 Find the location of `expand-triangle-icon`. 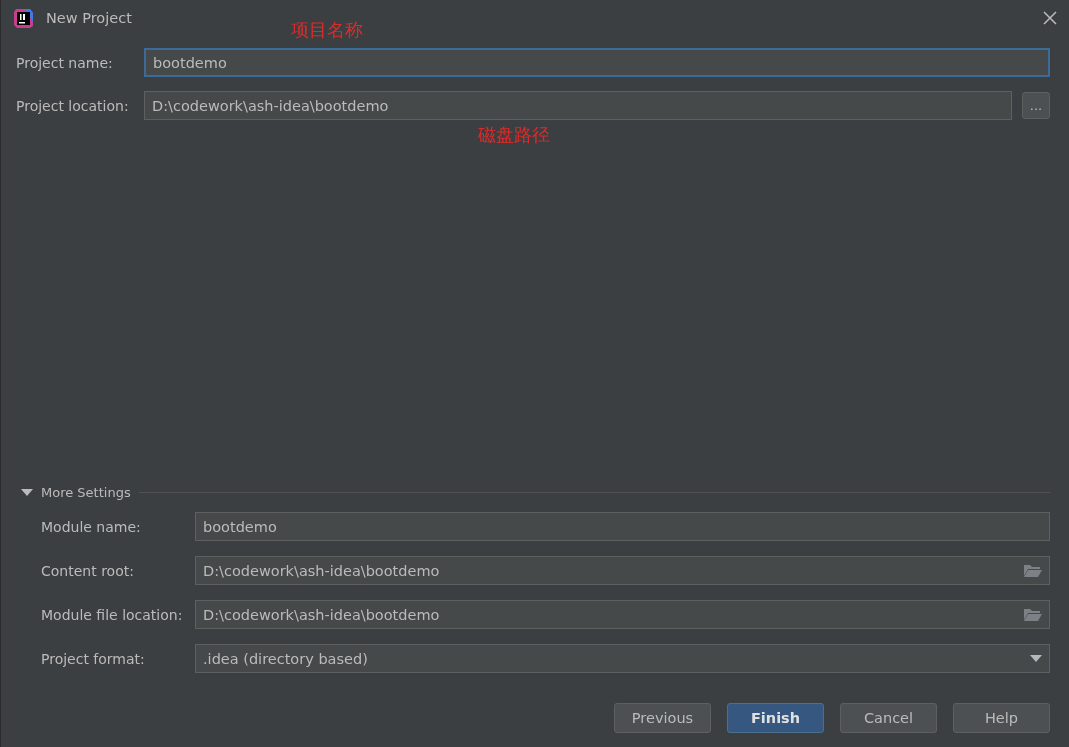

expand-triangle-icon is located at coordinates (27, 492).